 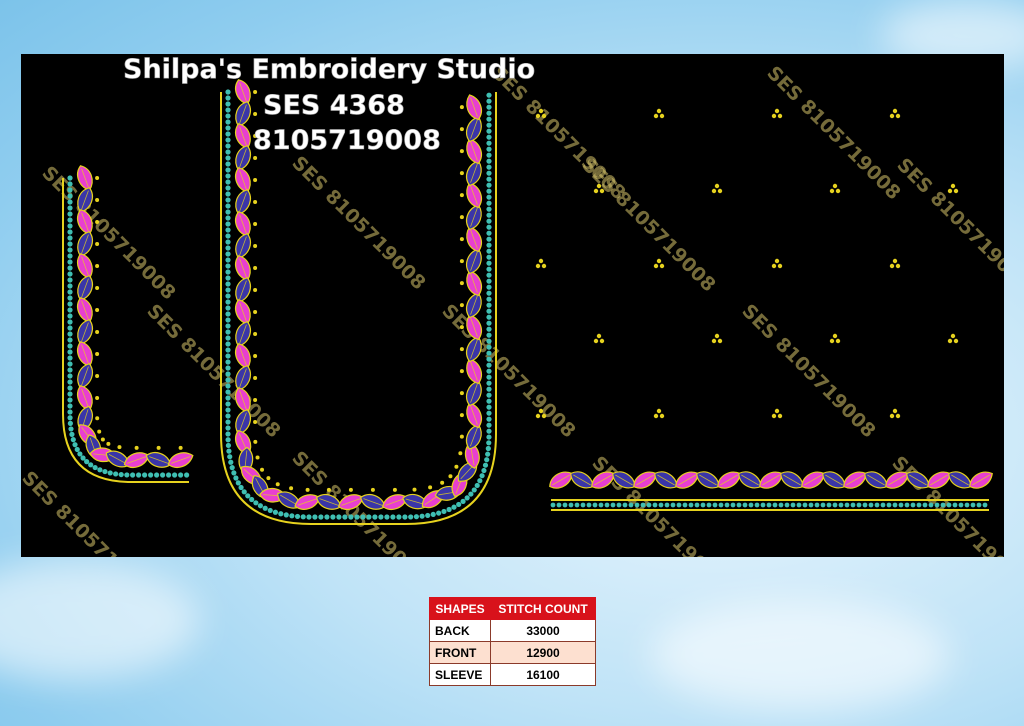 What do you see at coordinates (512, 674) in the screenshot?
I see `table-row-sleeve: SLEEVE 16100` at bounding box center [512, 674].